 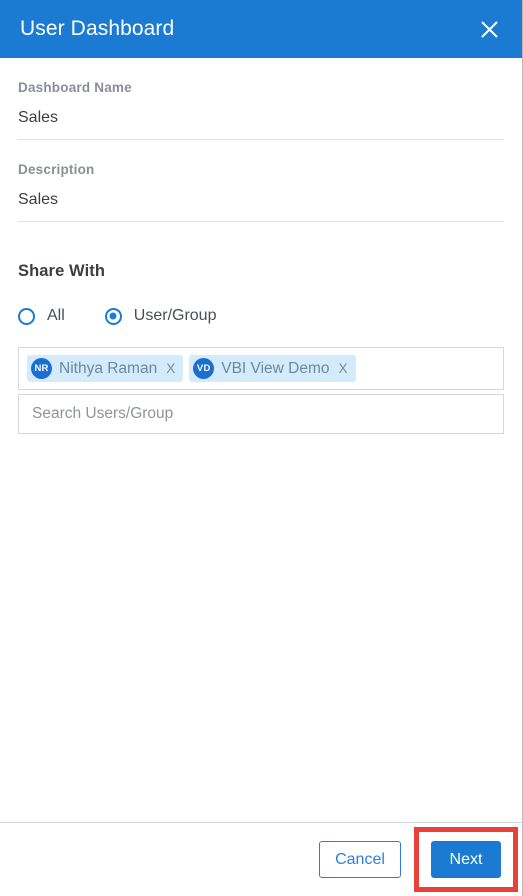 What do you see at coordinates (204, 368) in the screenshot?
I see `avatar: VD` at bounding box center [204, 368].